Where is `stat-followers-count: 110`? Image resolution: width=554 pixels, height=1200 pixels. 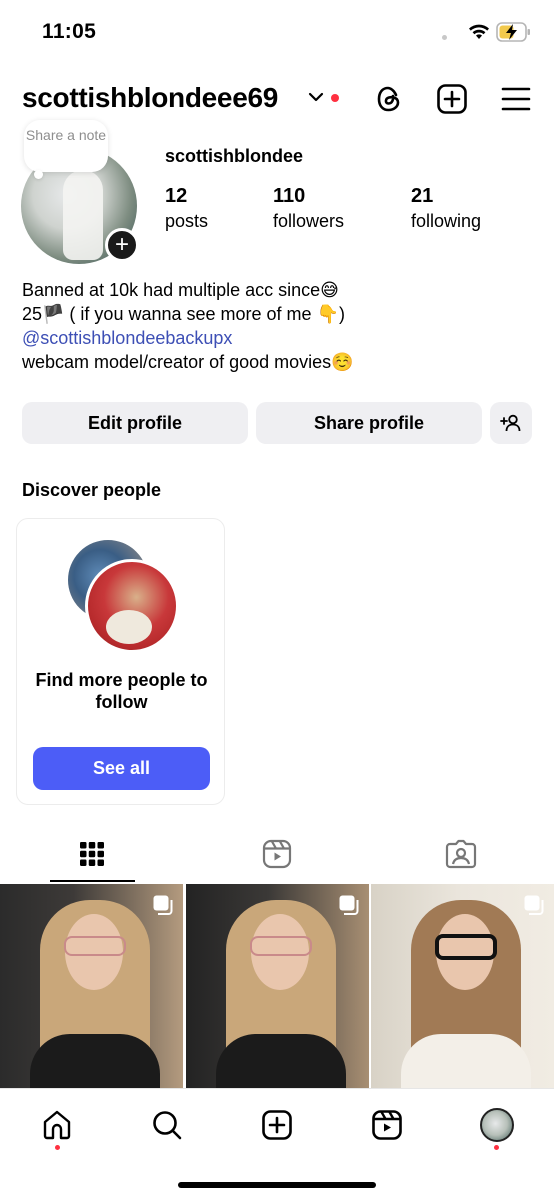 stat-followers-count: 110 is located at coordinates (289, 196).